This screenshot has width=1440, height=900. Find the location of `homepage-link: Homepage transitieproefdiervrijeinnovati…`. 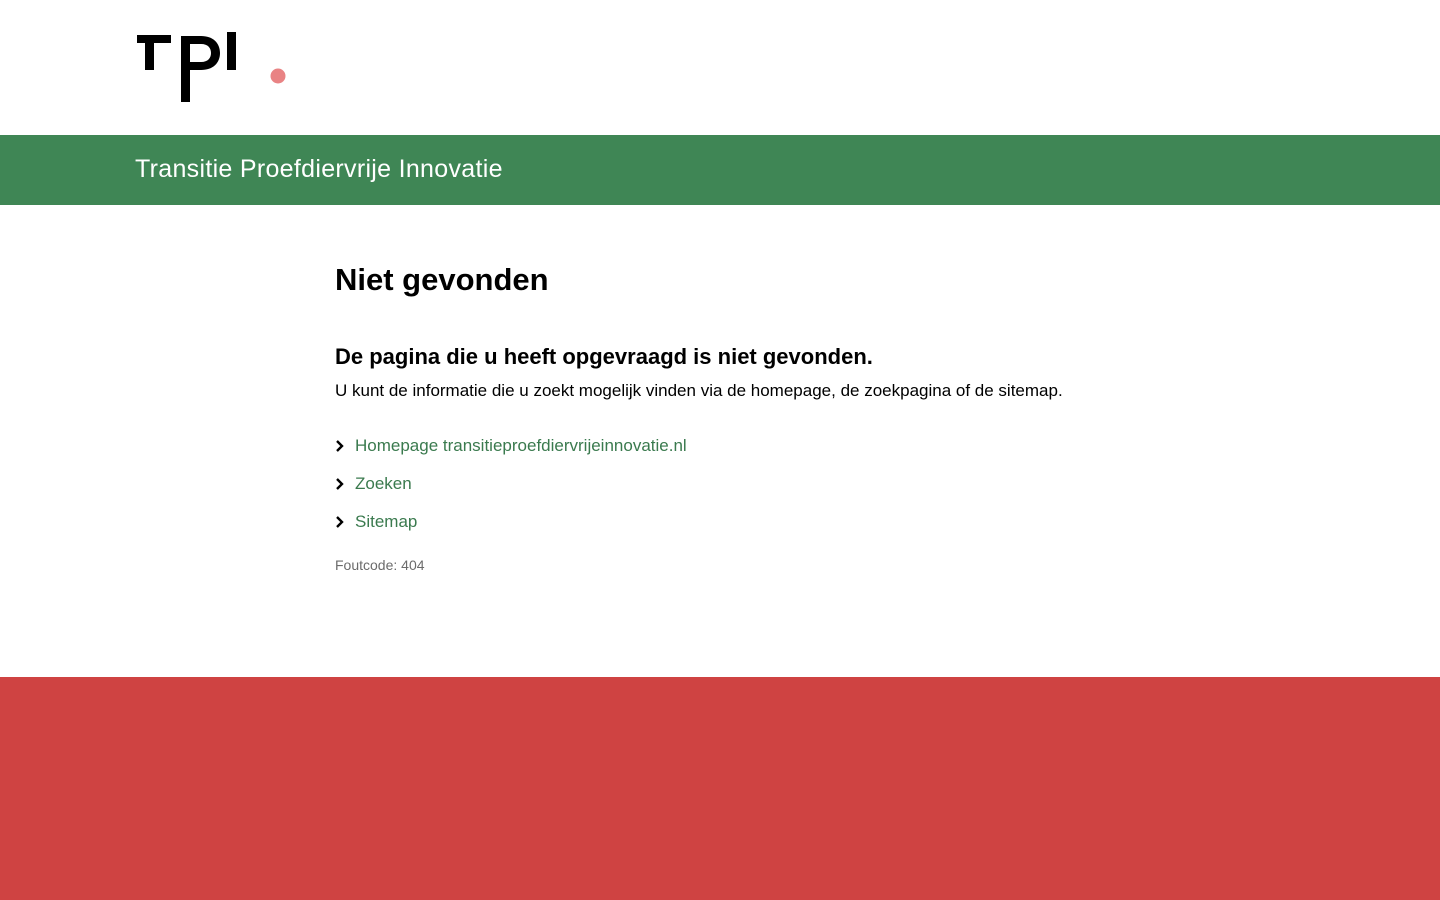

homepage-link: Homepage transitieproefdiervrijeinnovati… is located at coordinates (521, 446).